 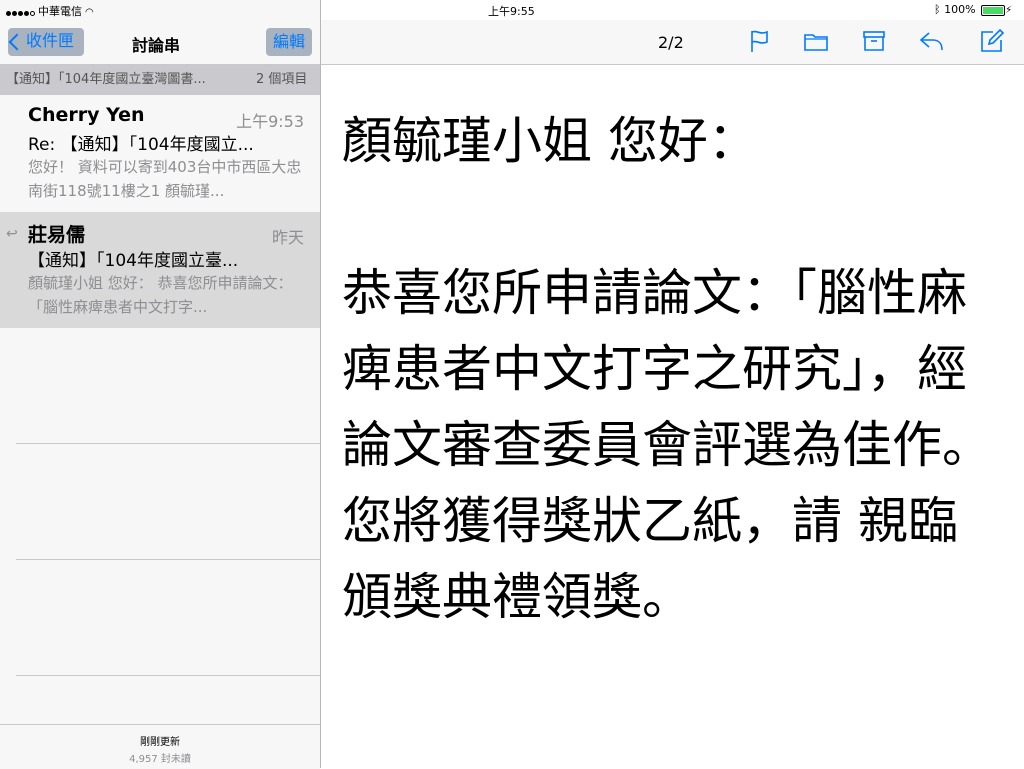 I want to click on thread-header: 【通知】「104年度國立臺灣圖書... 2 個項目, so click(x=160, y=80).